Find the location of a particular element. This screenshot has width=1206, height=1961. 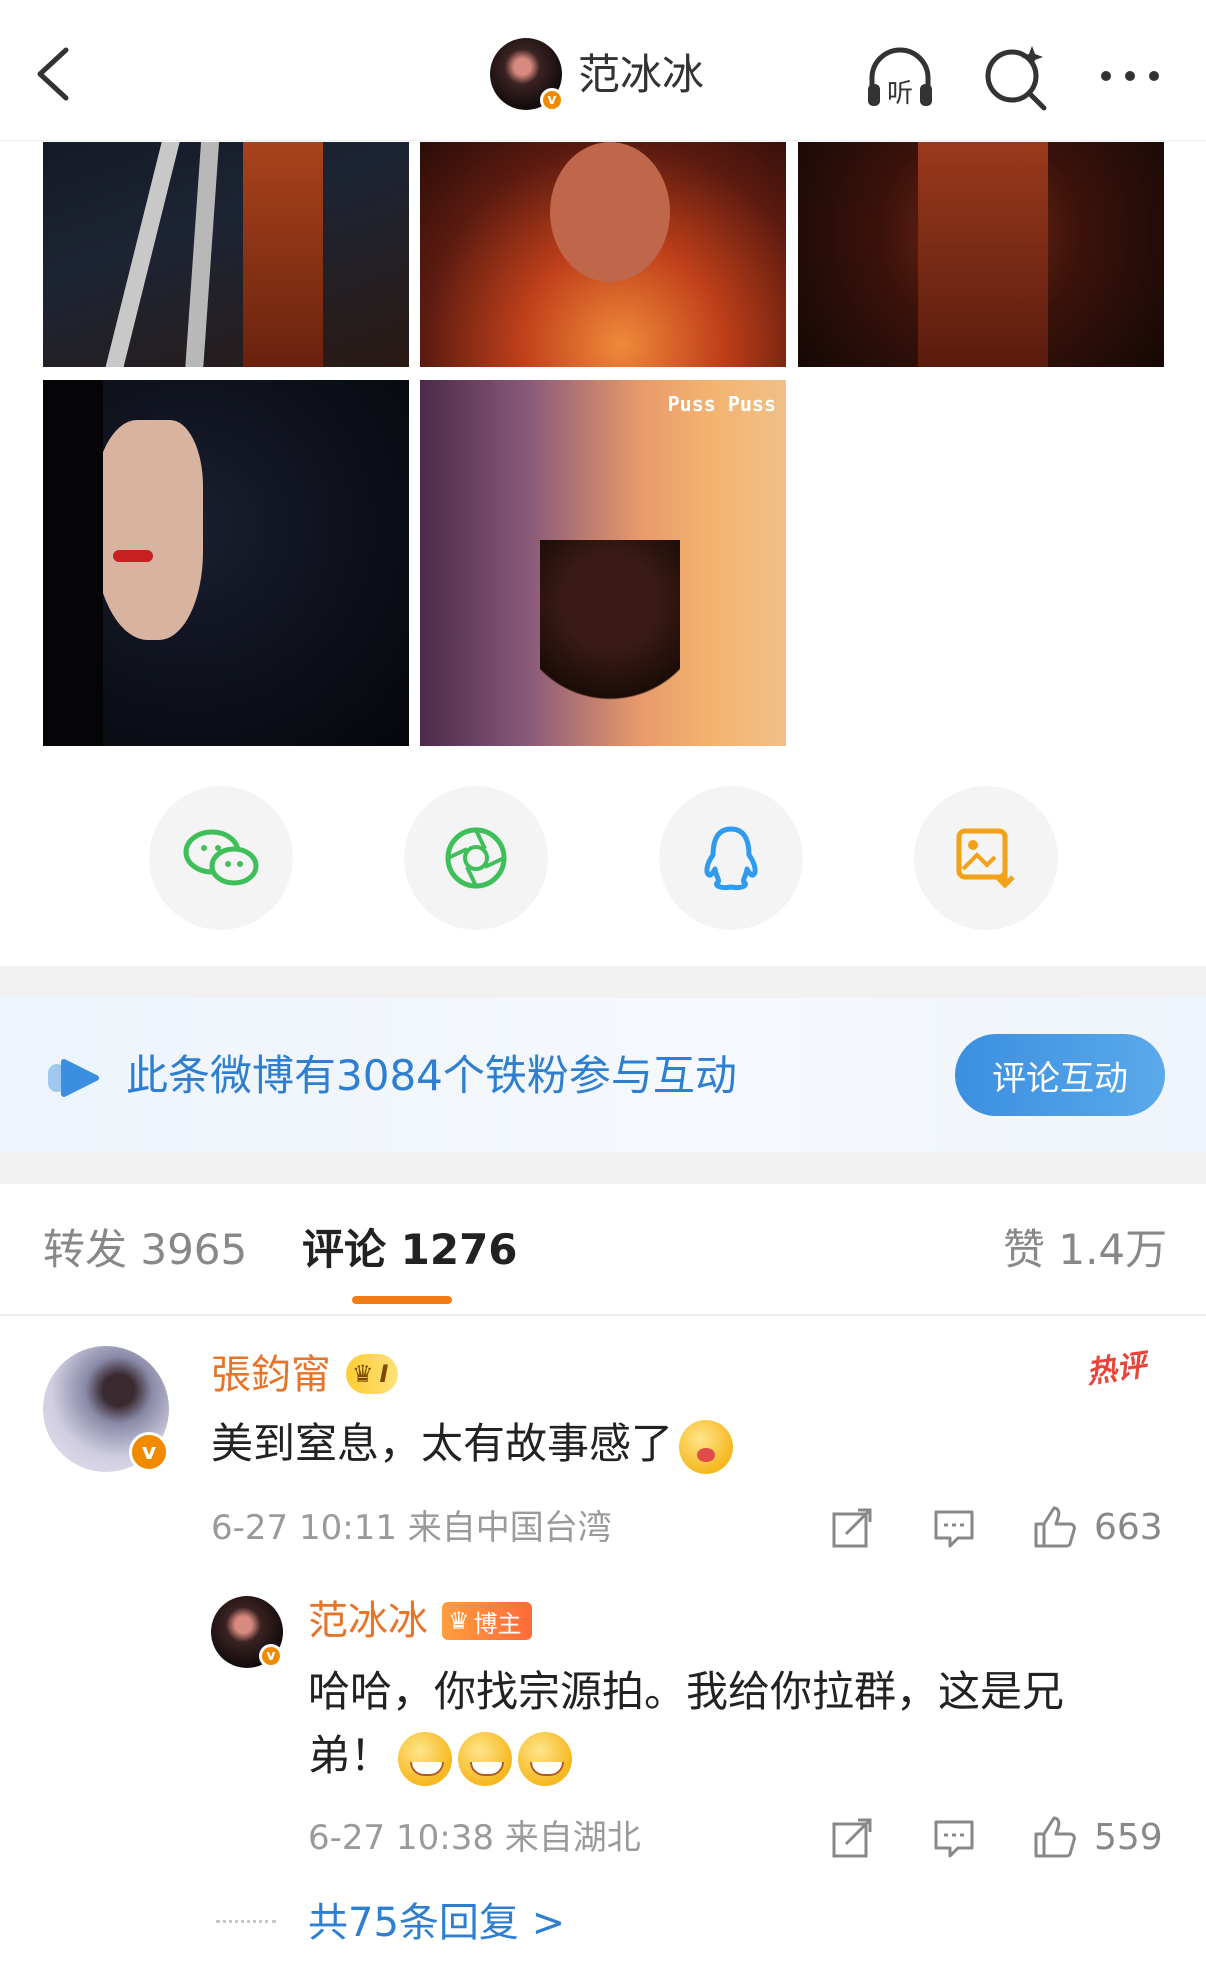

heart-eyes-emoji-icon is located at coordinates (706, 1446).